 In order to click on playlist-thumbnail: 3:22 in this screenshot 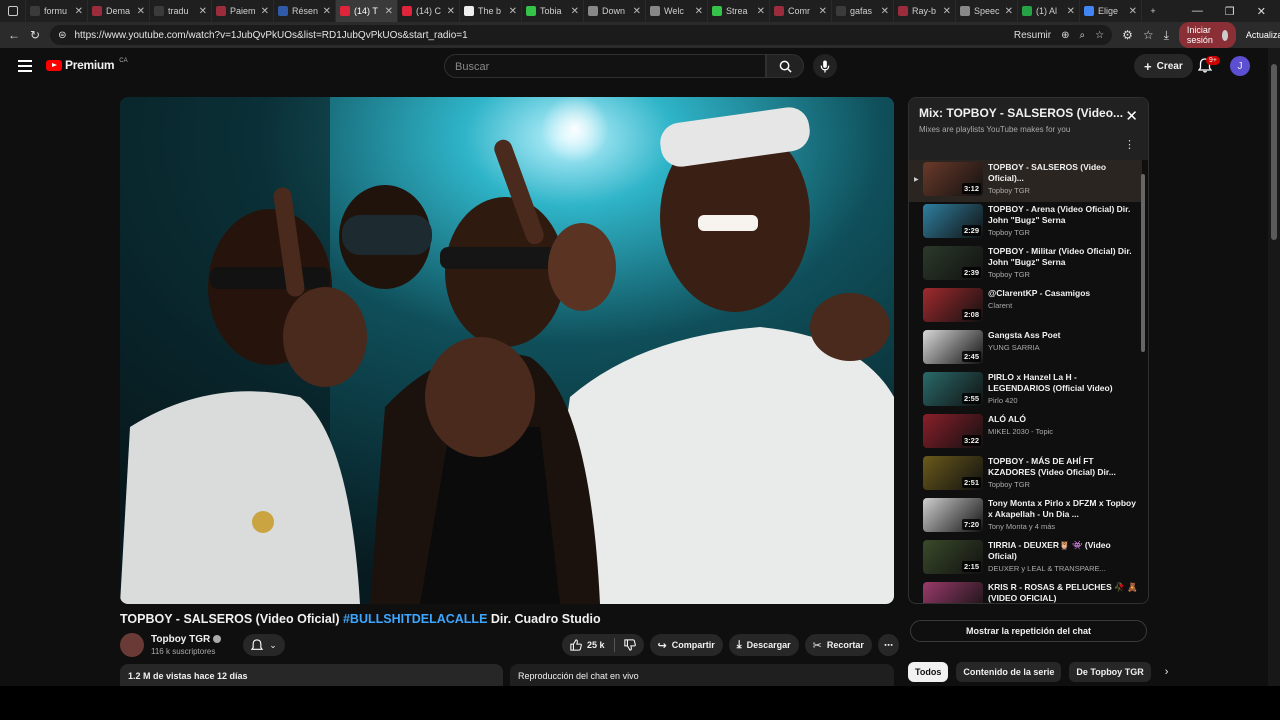, I will do `click(953, 431)`.